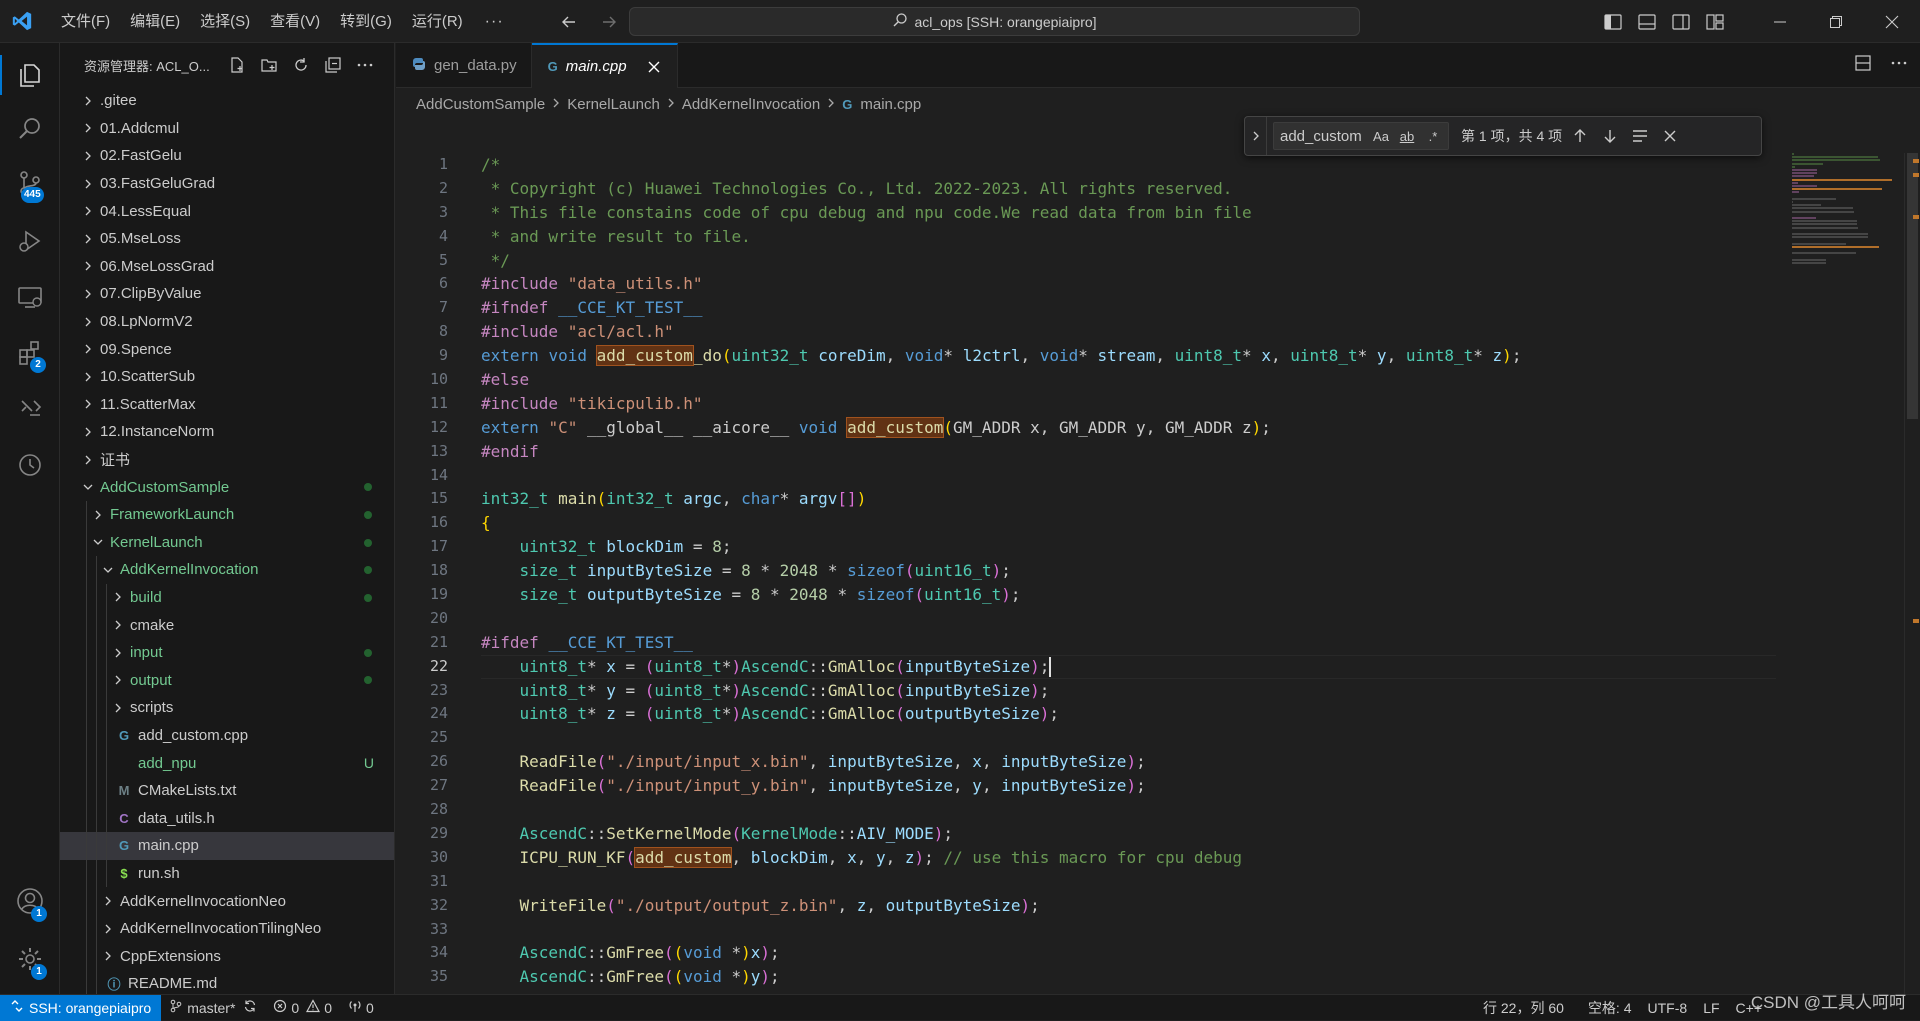 The height and width of the screenshot is (1021, 1920). Describe the element at coordinates (85, 21) in the screenshot. I see `menu-item: 文件(F)` at that location.